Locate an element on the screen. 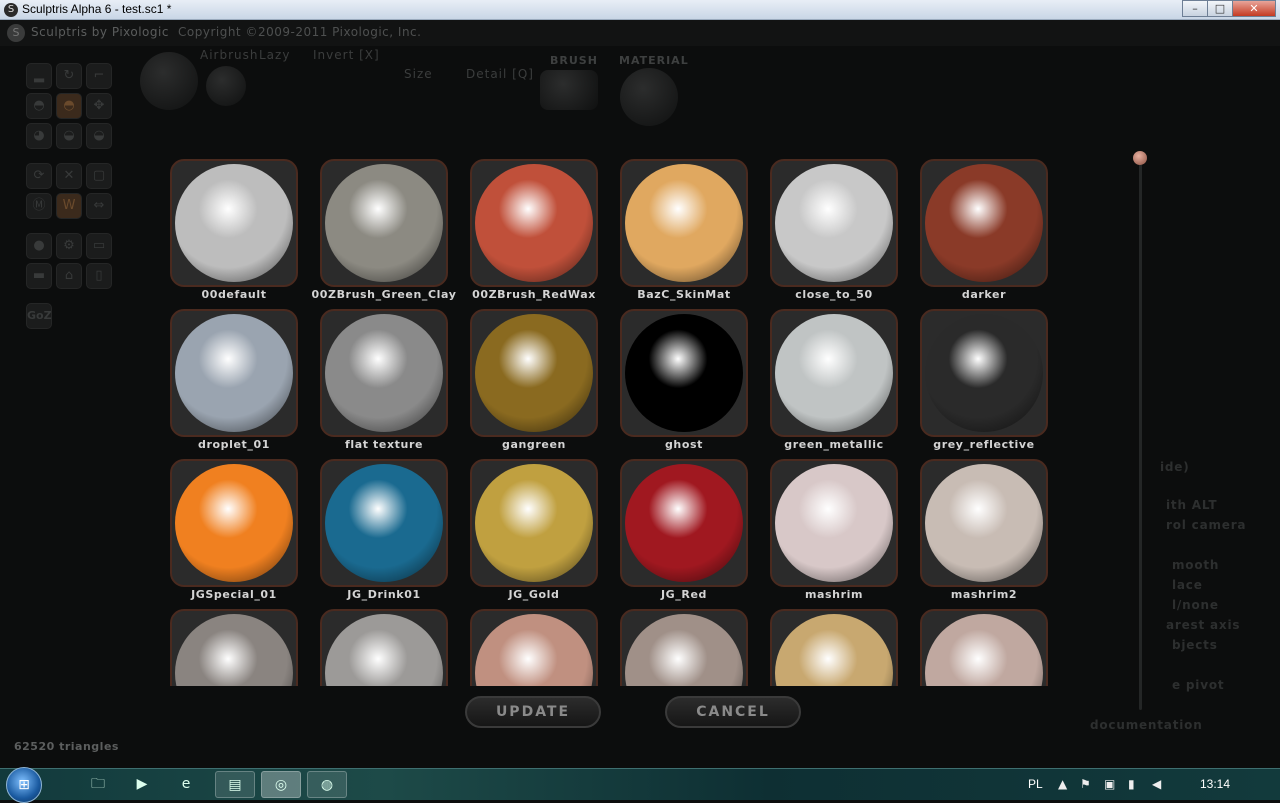 The image size is (1280, 803). tool-cross: ✕ is located at coordinates (69, 176).